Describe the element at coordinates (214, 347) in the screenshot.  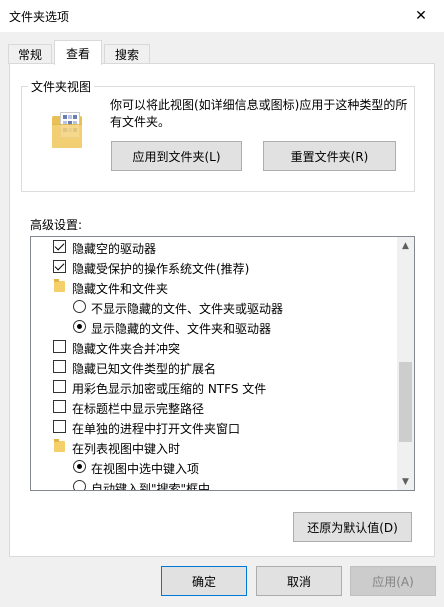
I see `list-item: 隐藏文件夹合并冲突` at that location.